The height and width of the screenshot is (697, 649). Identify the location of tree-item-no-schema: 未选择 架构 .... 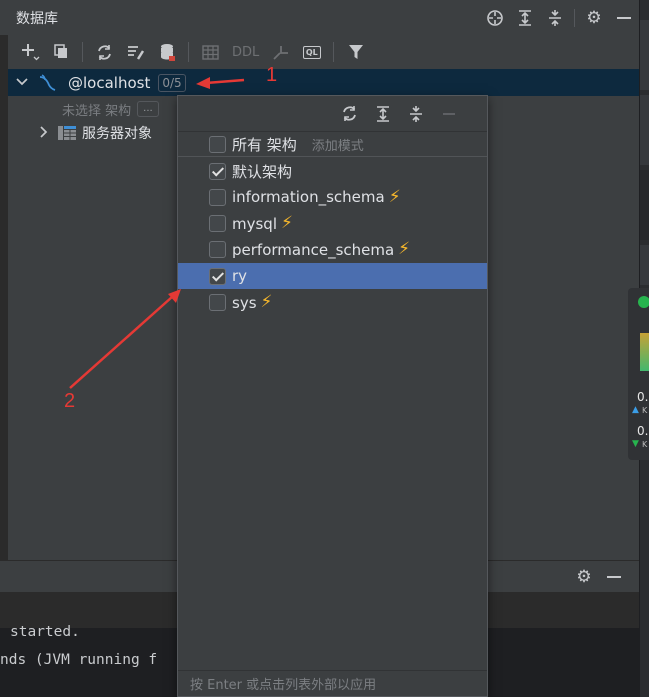
(110, 109).